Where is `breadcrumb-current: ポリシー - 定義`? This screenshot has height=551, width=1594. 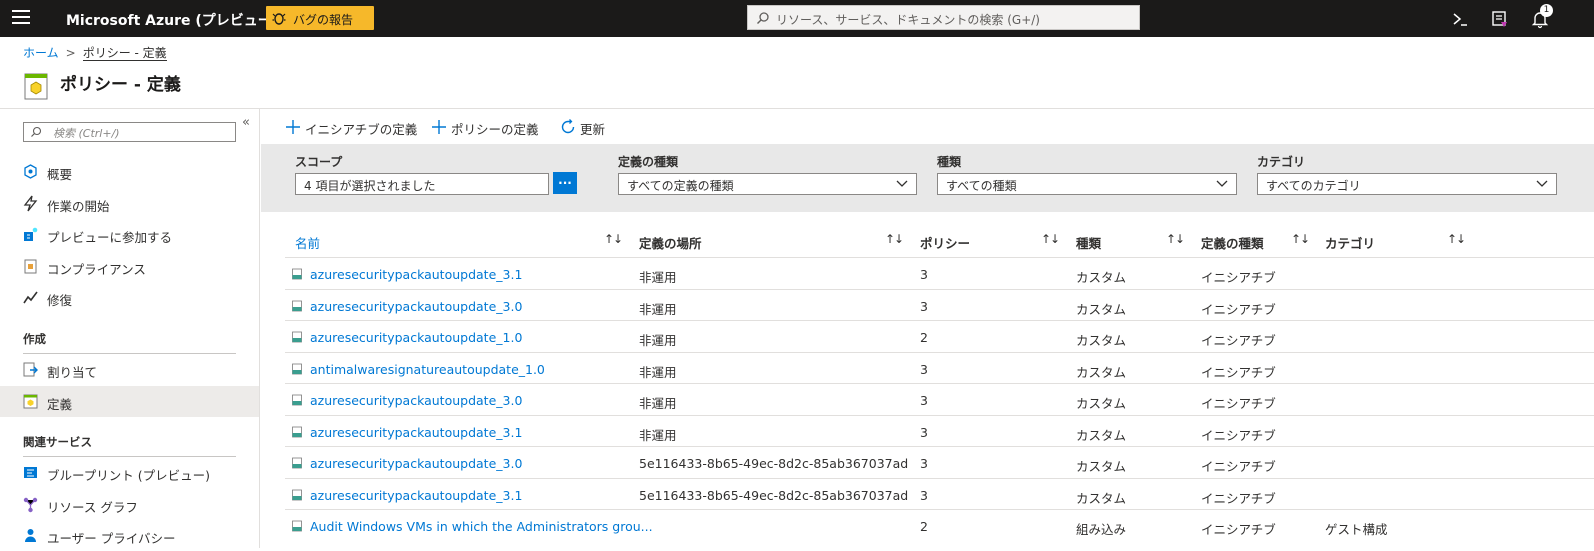
breadcrumb-current: ポリシー - 定義 is located at coordinates (124, 53).